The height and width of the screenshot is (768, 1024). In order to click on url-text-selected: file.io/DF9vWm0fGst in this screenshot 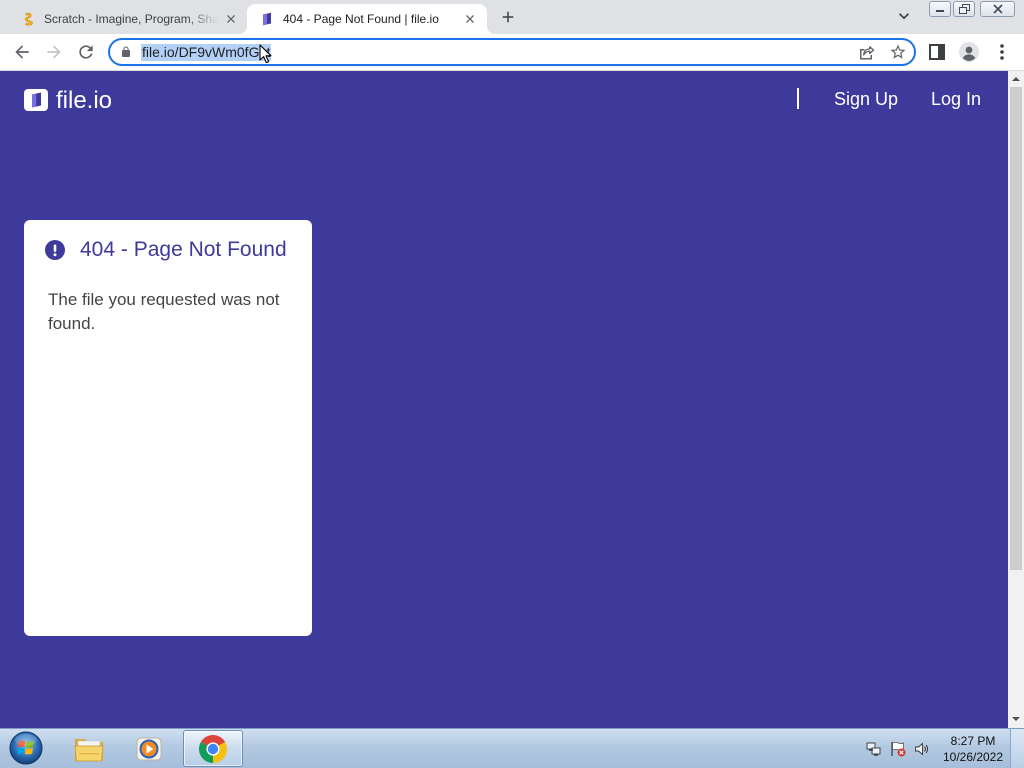, I will do `click(206, 52)`.